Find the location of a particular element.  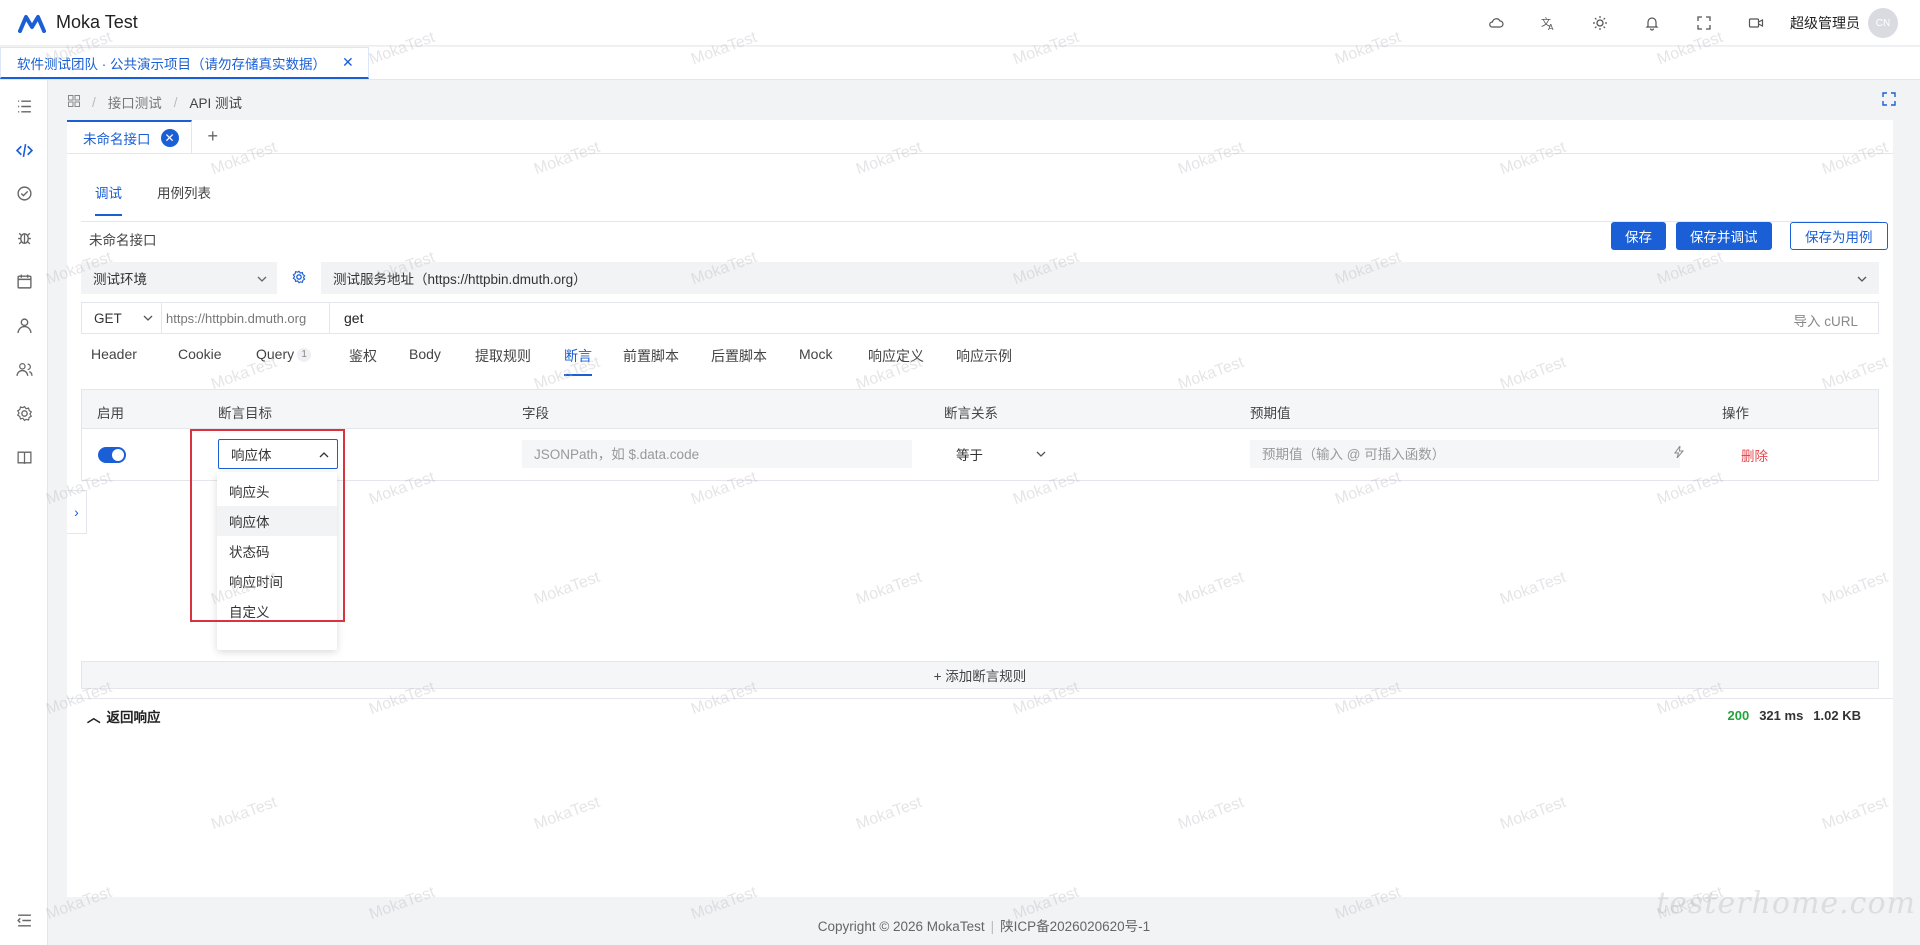

save-button: 保存 is located at coordinates (1638, 236).